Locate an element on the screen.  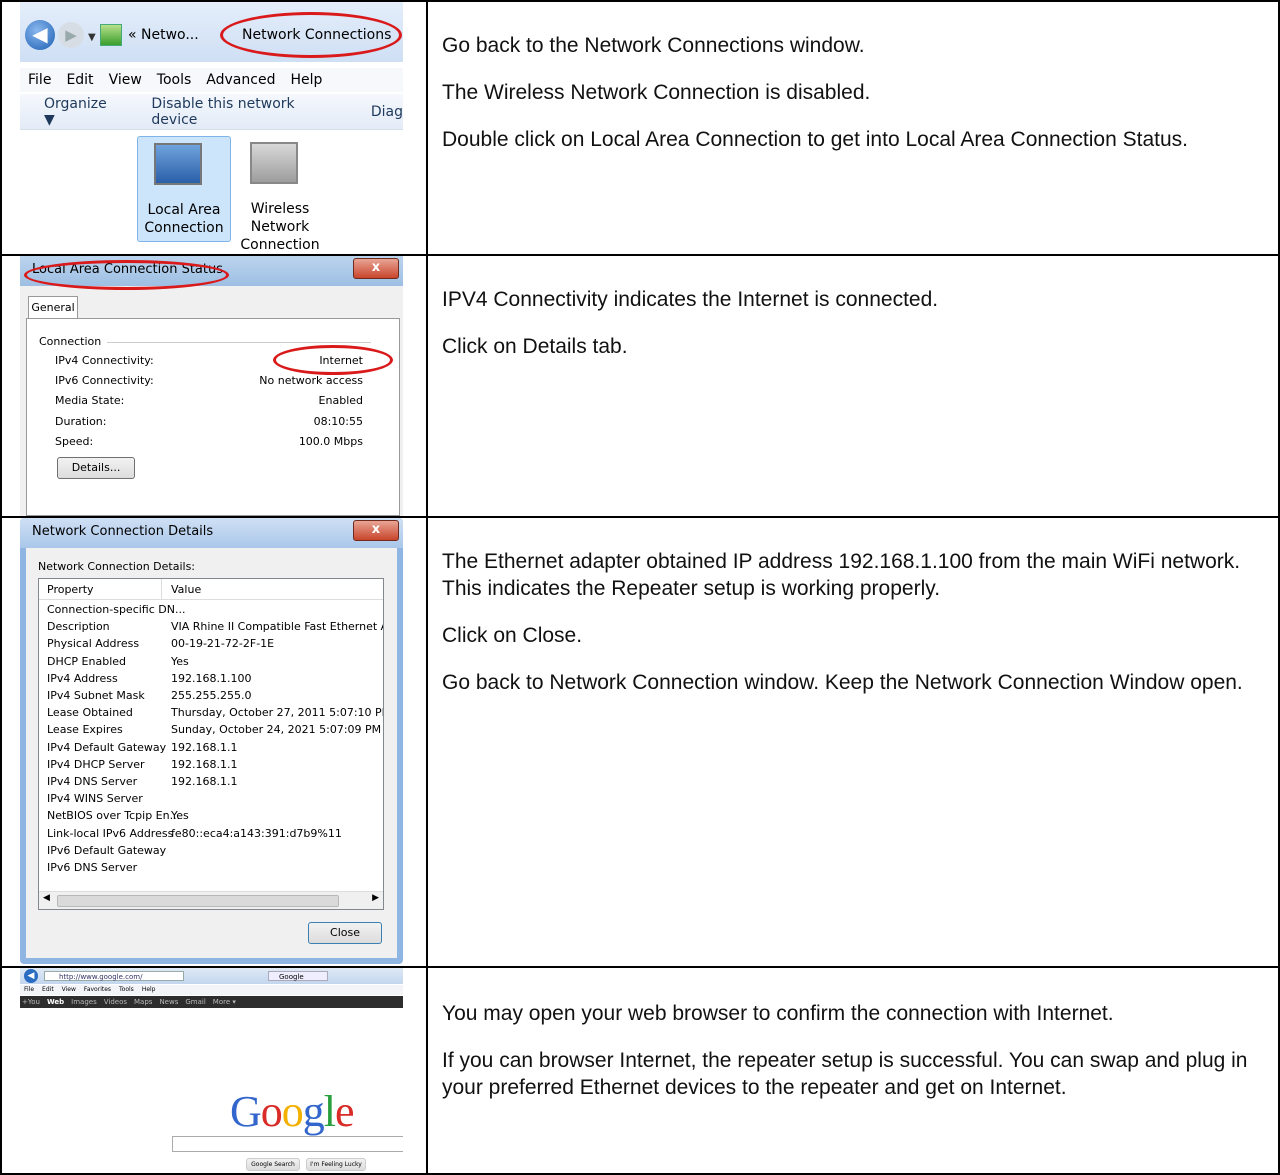
disable-device-button: Disable this network device is located at coordinates (244, 112).